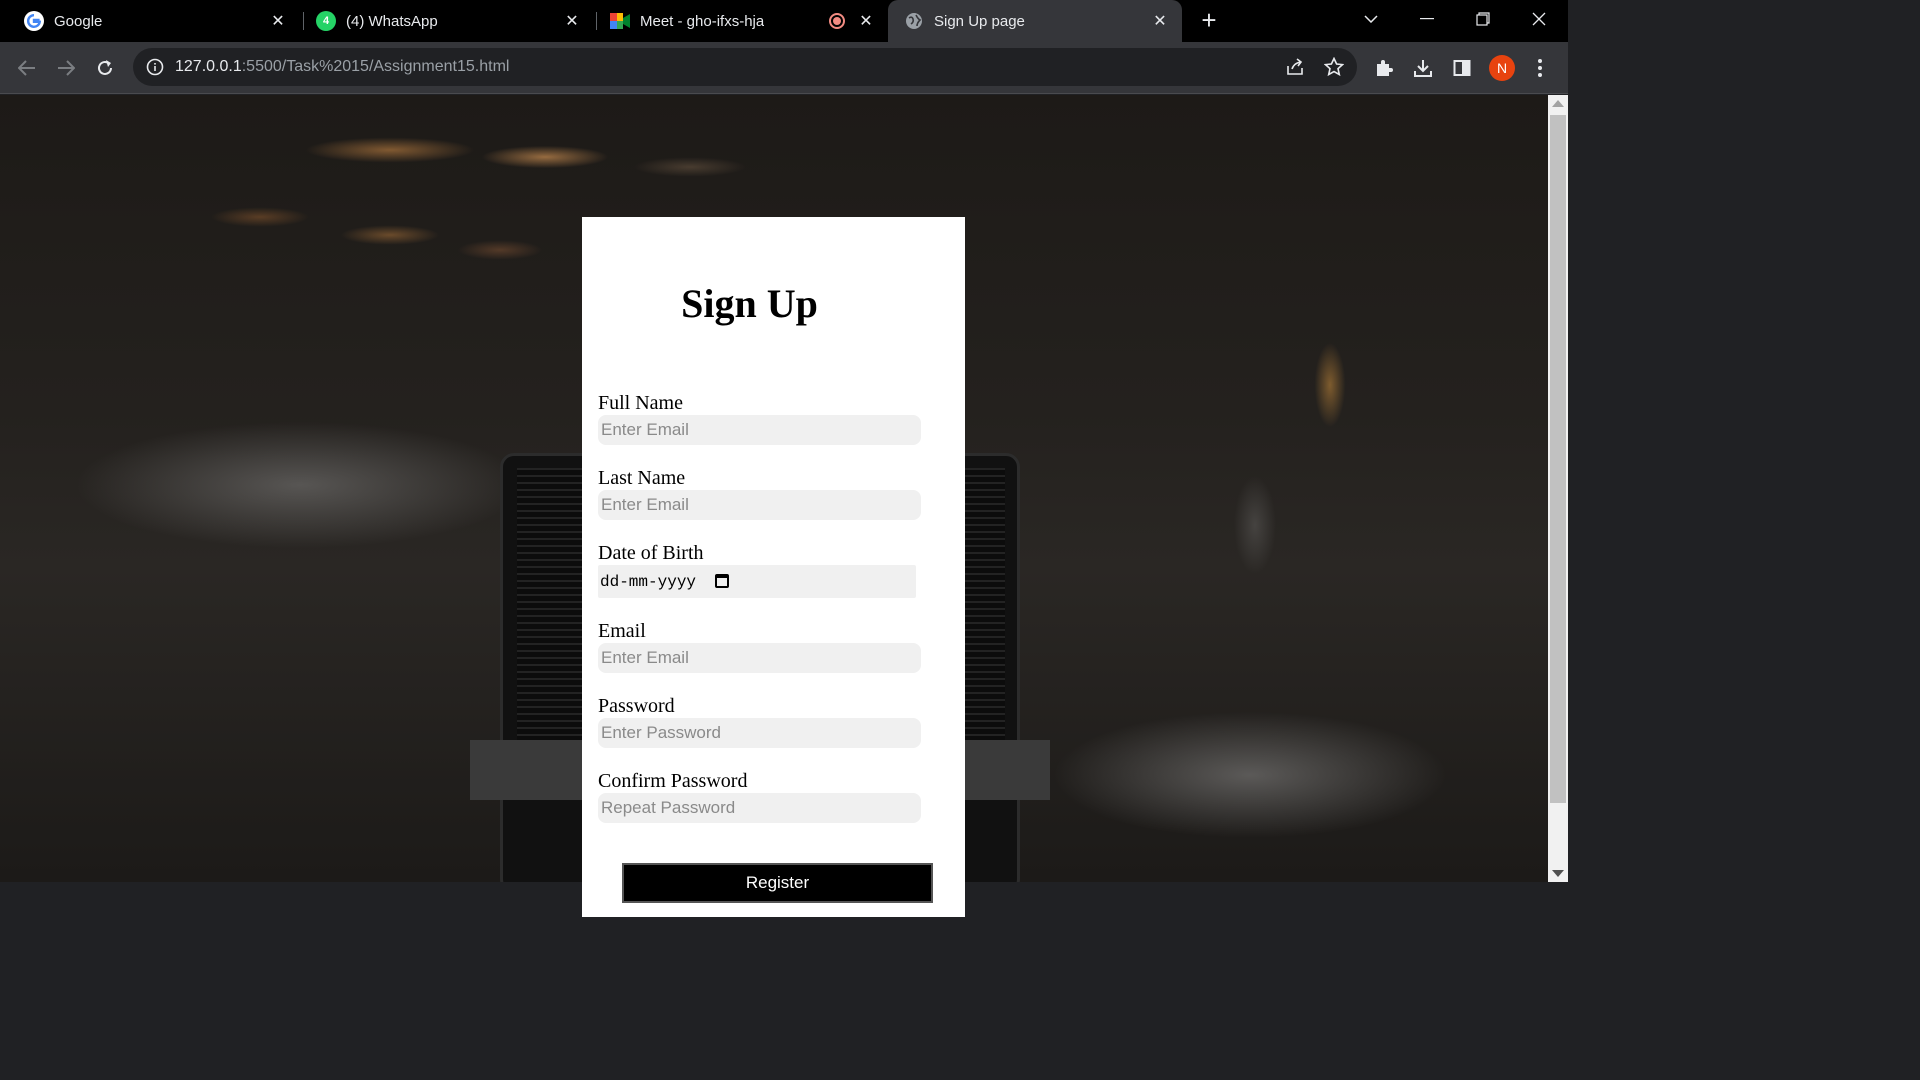  I want to click on dob-placeholder: dd-mm-yyyy, so click(648, 582).